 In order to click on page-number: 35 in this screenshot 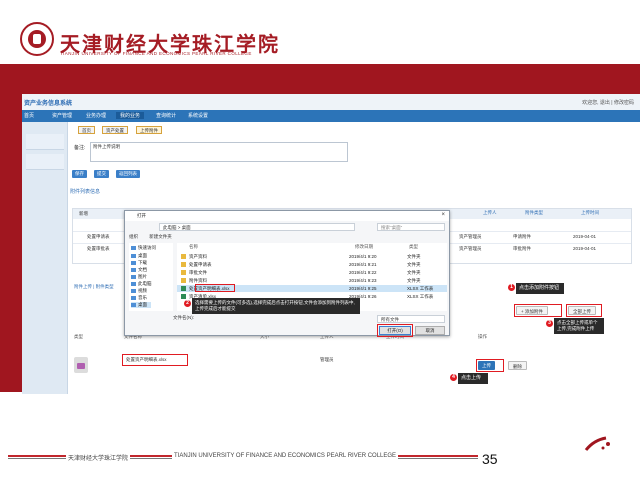, I will do `click(490, 459)`.